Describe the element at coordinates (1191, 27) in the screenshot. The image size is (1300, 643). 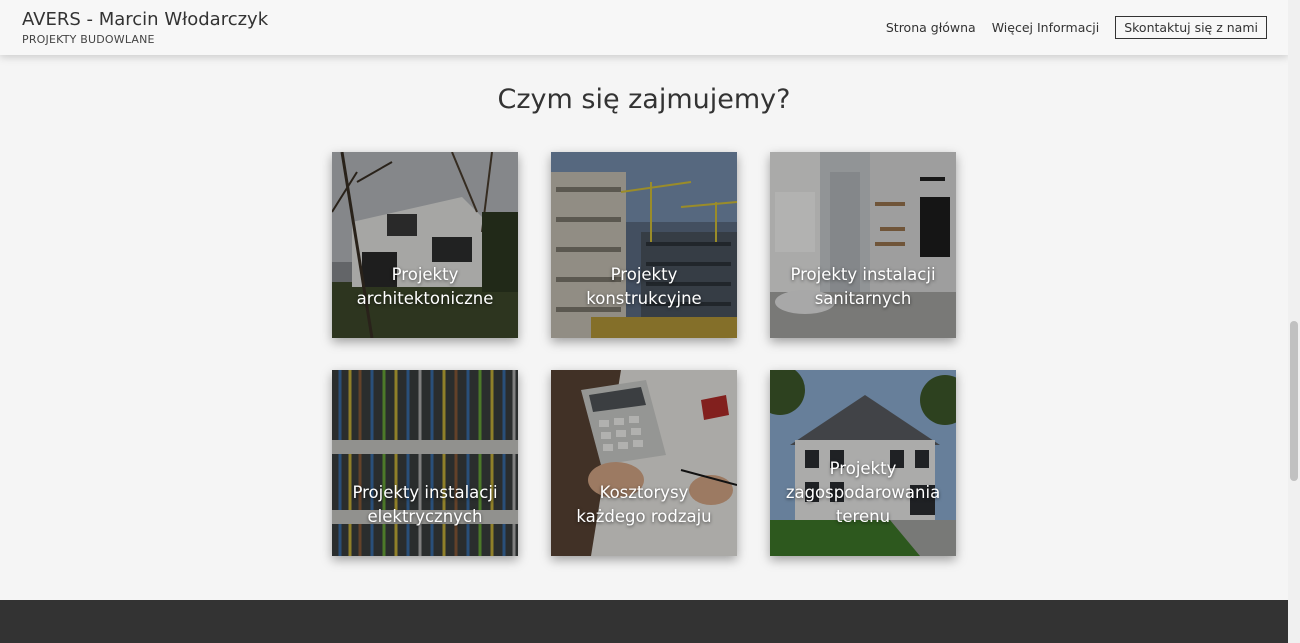
I see `contact-button: Skontaktuj się z nami` at that location.